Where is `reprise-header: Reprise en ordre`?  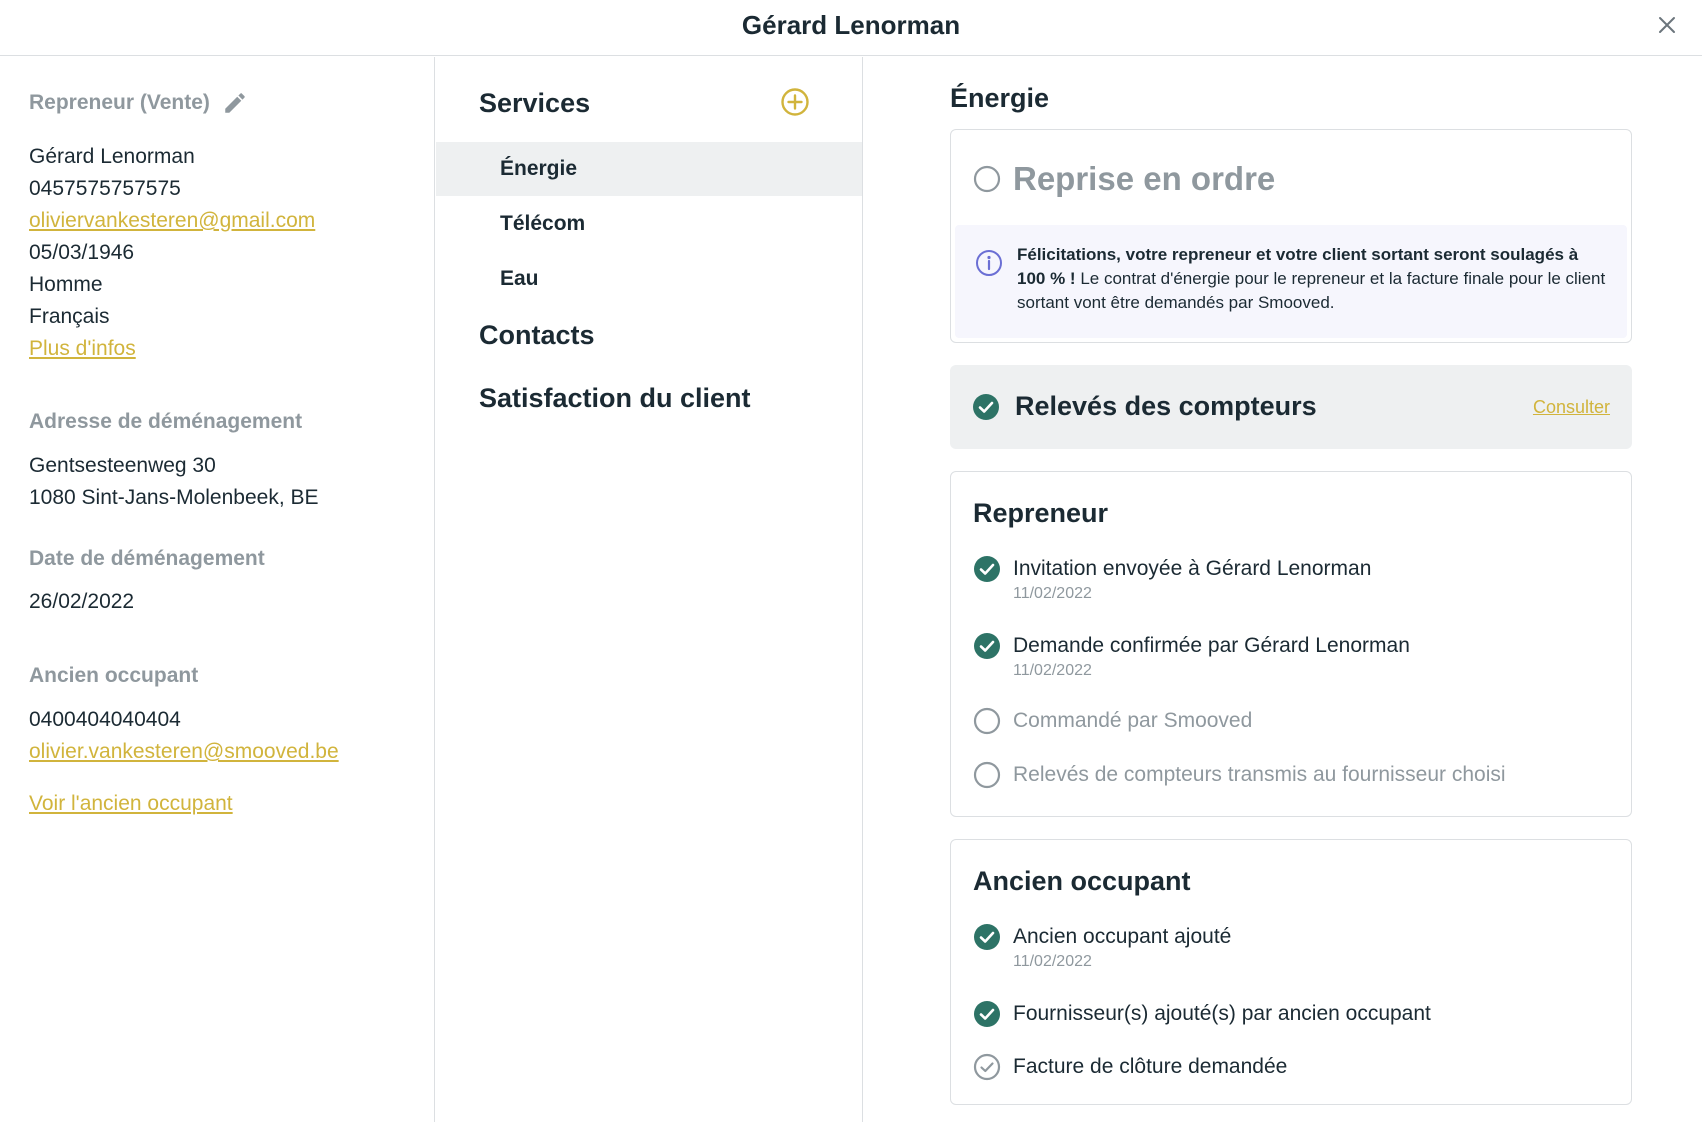 reprise-header: Reprise en ordre is located at coordinates (1124, 179).